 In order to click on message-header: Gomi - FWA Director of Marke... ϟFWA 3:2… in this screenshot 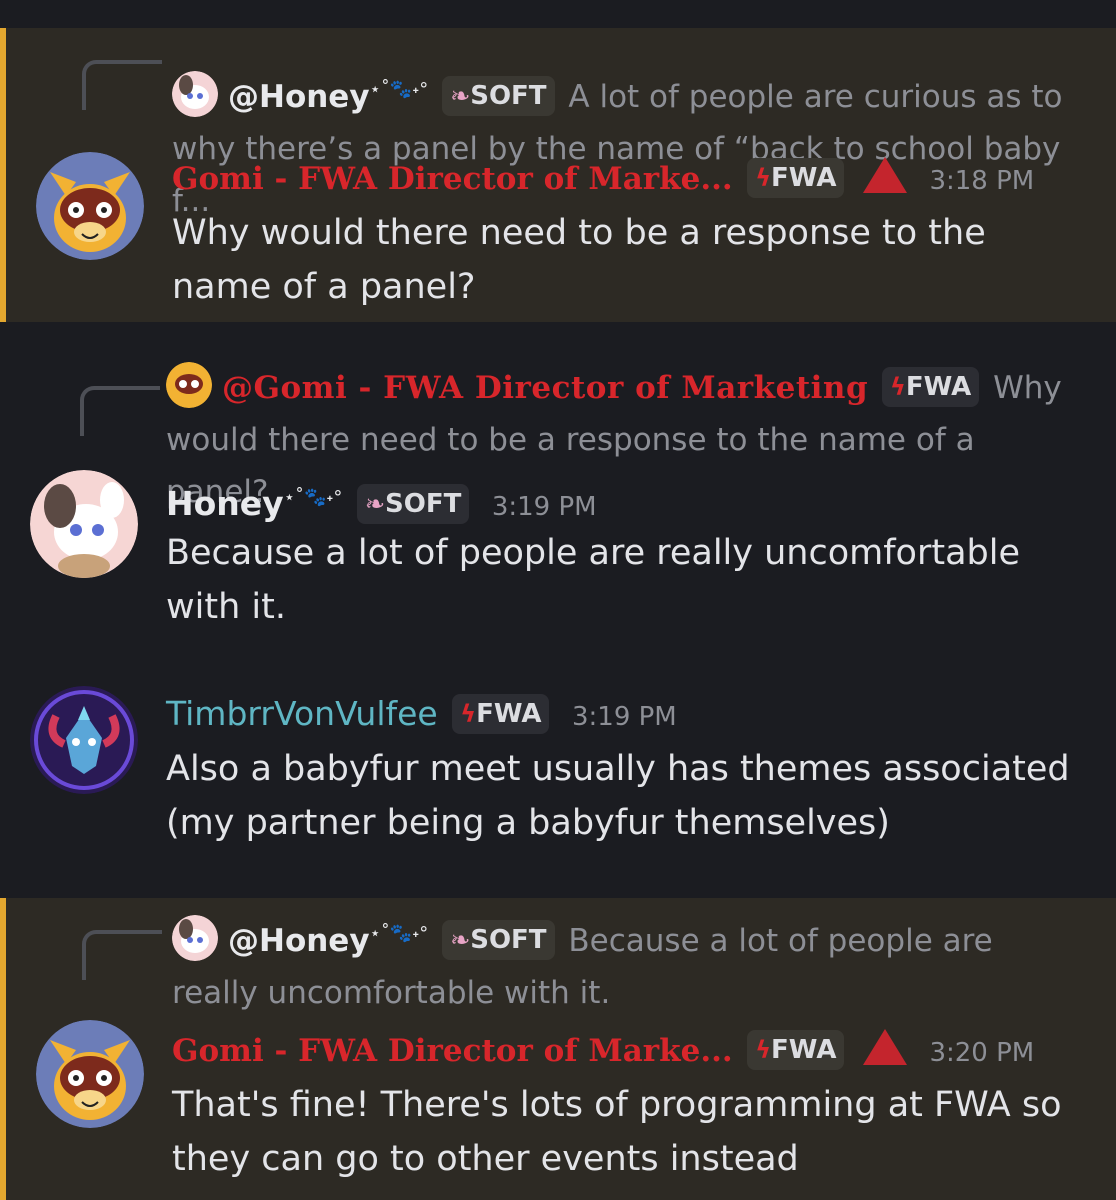, I will do `click(634, 1050)`.